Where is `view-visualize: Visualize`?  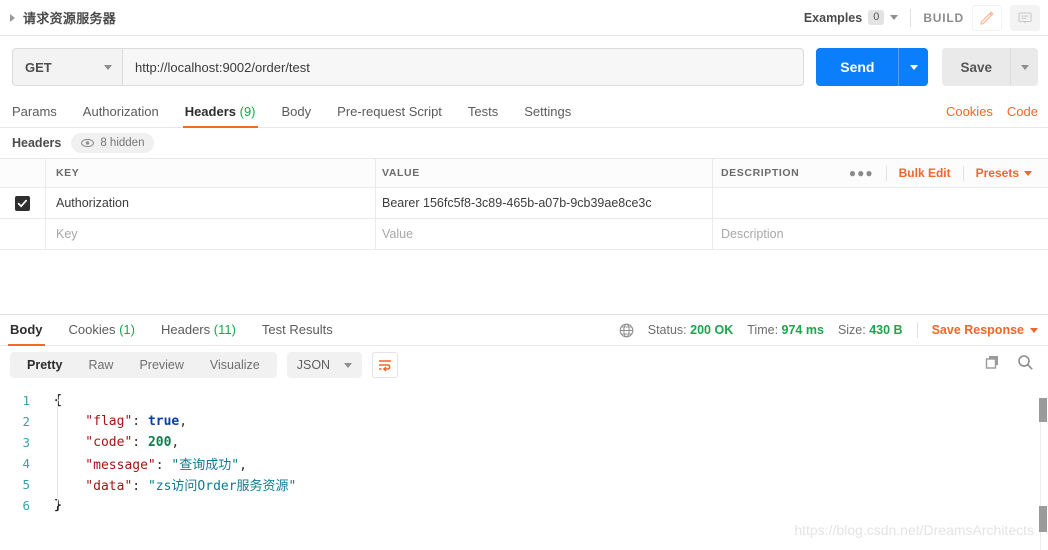 view-visualize: Visualize is located at coordinates (235, 365).